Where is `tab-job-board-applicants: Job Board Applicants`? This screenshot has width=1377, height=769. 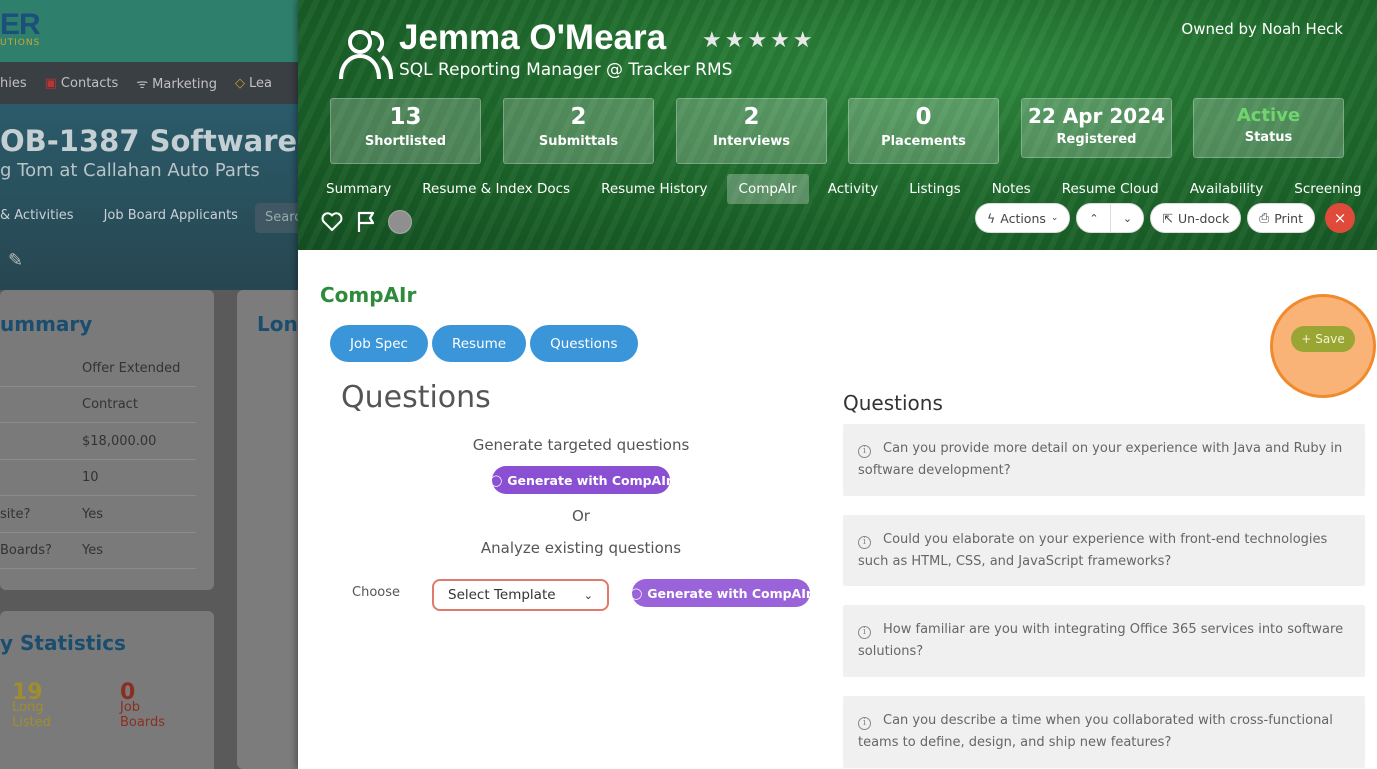
tab-job-board-applicants: Job Board Applicants is located at coordinates (171, 215).